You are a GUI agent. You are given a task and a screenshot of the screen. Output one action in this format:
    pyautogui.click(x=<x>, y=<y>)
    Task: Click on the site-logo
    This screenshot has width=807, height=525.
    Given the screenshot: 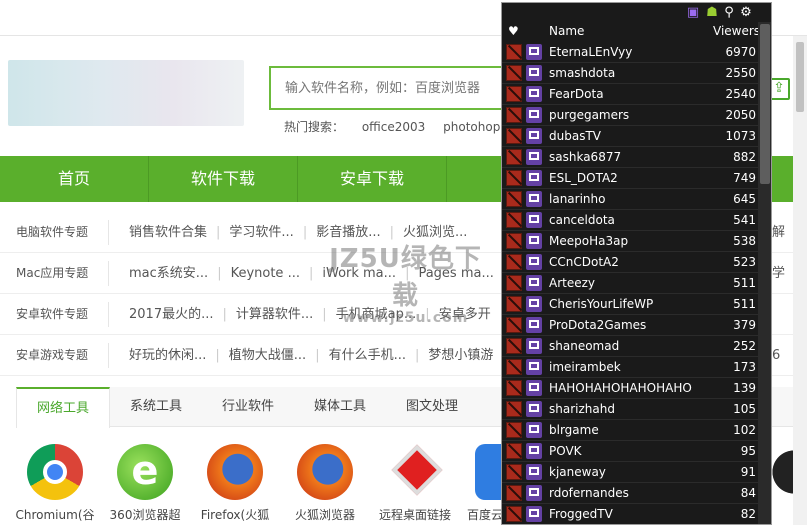 What is the action you would take?
    pyautogui.click(x=126, y=93)
    